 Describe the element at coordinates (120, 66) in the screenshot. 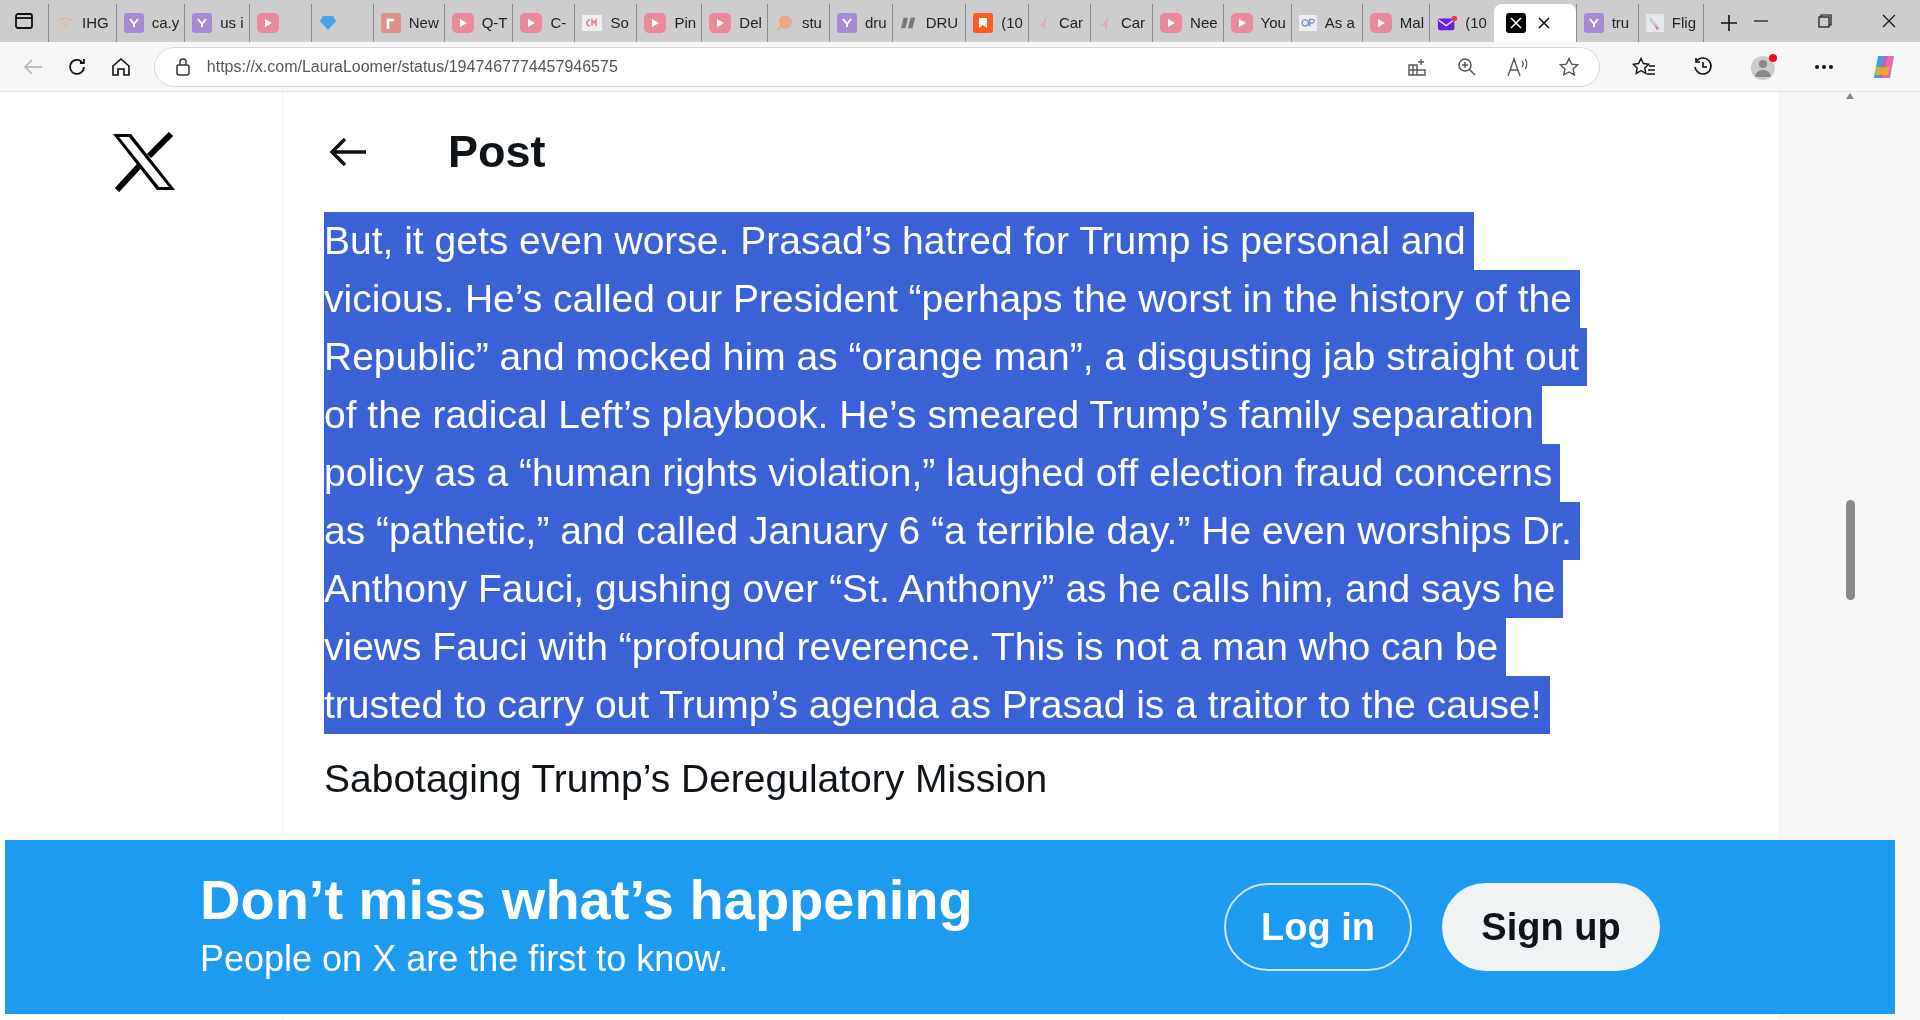

I see `home-icon` at that location.